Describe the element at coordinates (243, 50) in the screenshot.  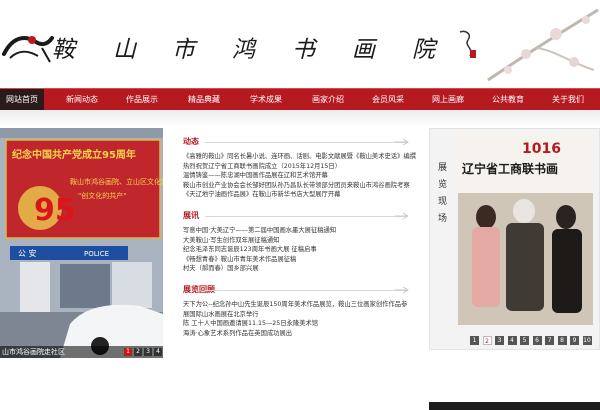
I see `site-title-char: 鸿` at that location.